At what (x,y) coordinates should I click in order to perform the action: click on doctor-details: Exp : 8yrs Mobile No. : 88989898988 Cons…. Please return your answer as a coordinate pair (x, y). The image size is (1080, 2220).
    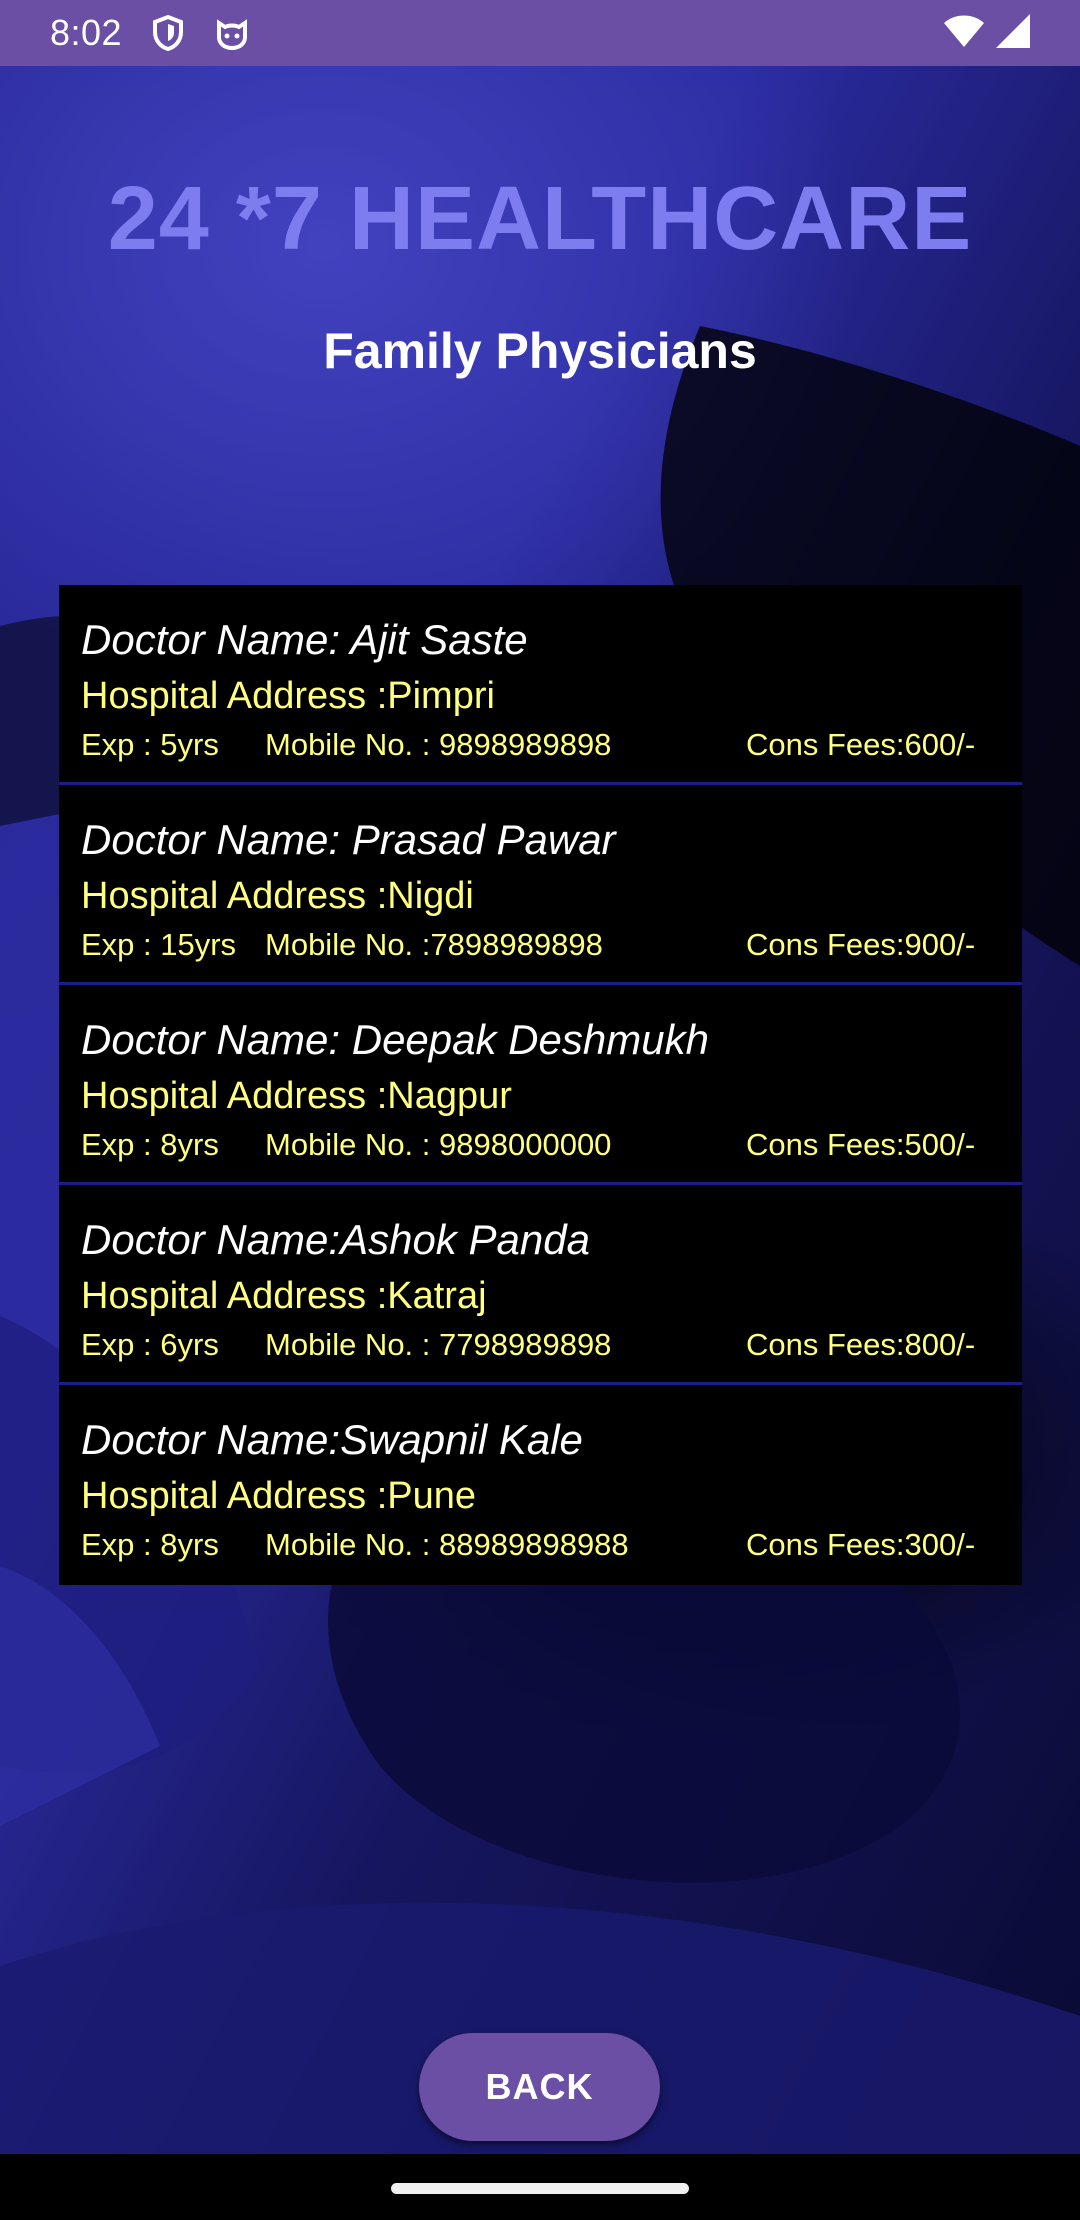
    Looking at the image, I should click on (540, 1545).